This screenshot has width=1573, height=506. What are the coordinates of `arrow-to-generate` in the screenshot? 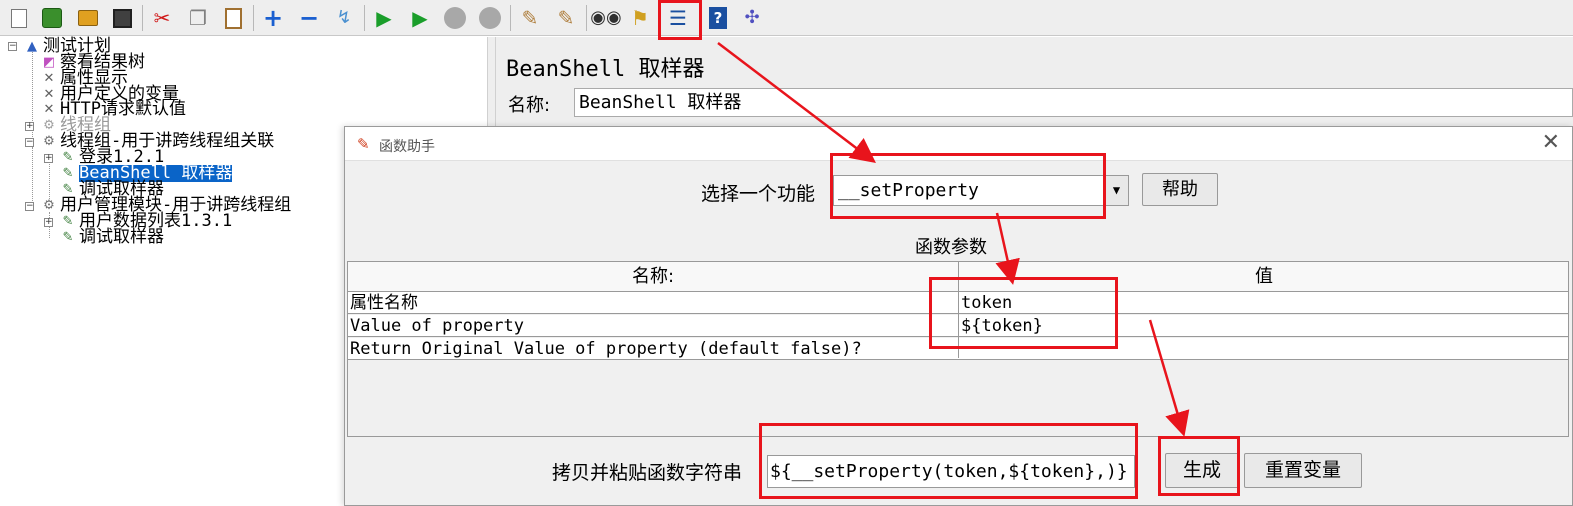 It's located at (1169, 378).